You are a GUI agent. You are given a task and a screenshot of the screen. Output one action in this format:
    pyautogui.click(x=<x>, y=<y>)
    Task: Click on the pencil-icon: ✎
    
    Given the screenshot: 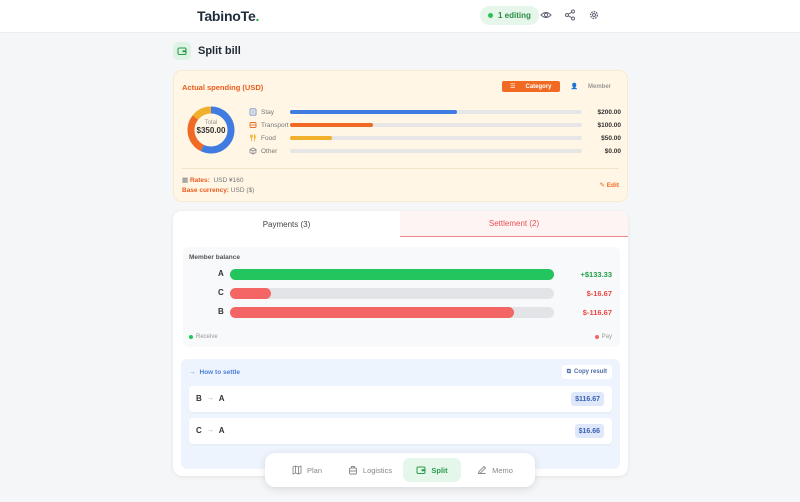 What is the action you would take?
    pyautogui.click(x=603, y=185)
    